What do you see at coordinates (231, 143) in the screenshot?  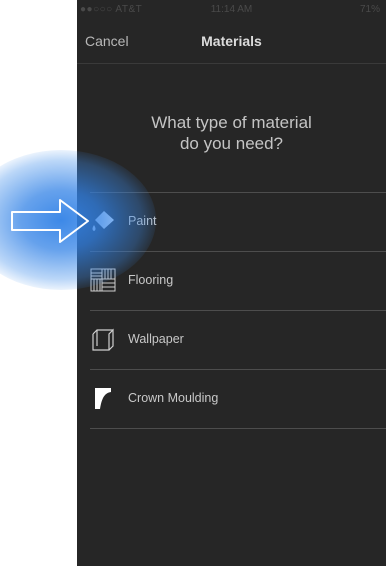 I see `question-line-2: do you need?` at bounding box center [231, 143].